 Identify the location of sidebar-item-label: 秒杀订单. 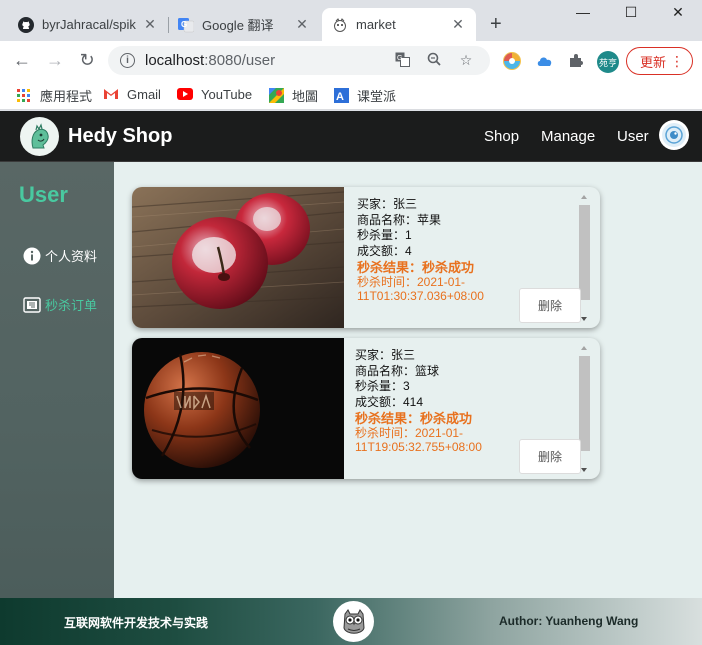
(71, 305).